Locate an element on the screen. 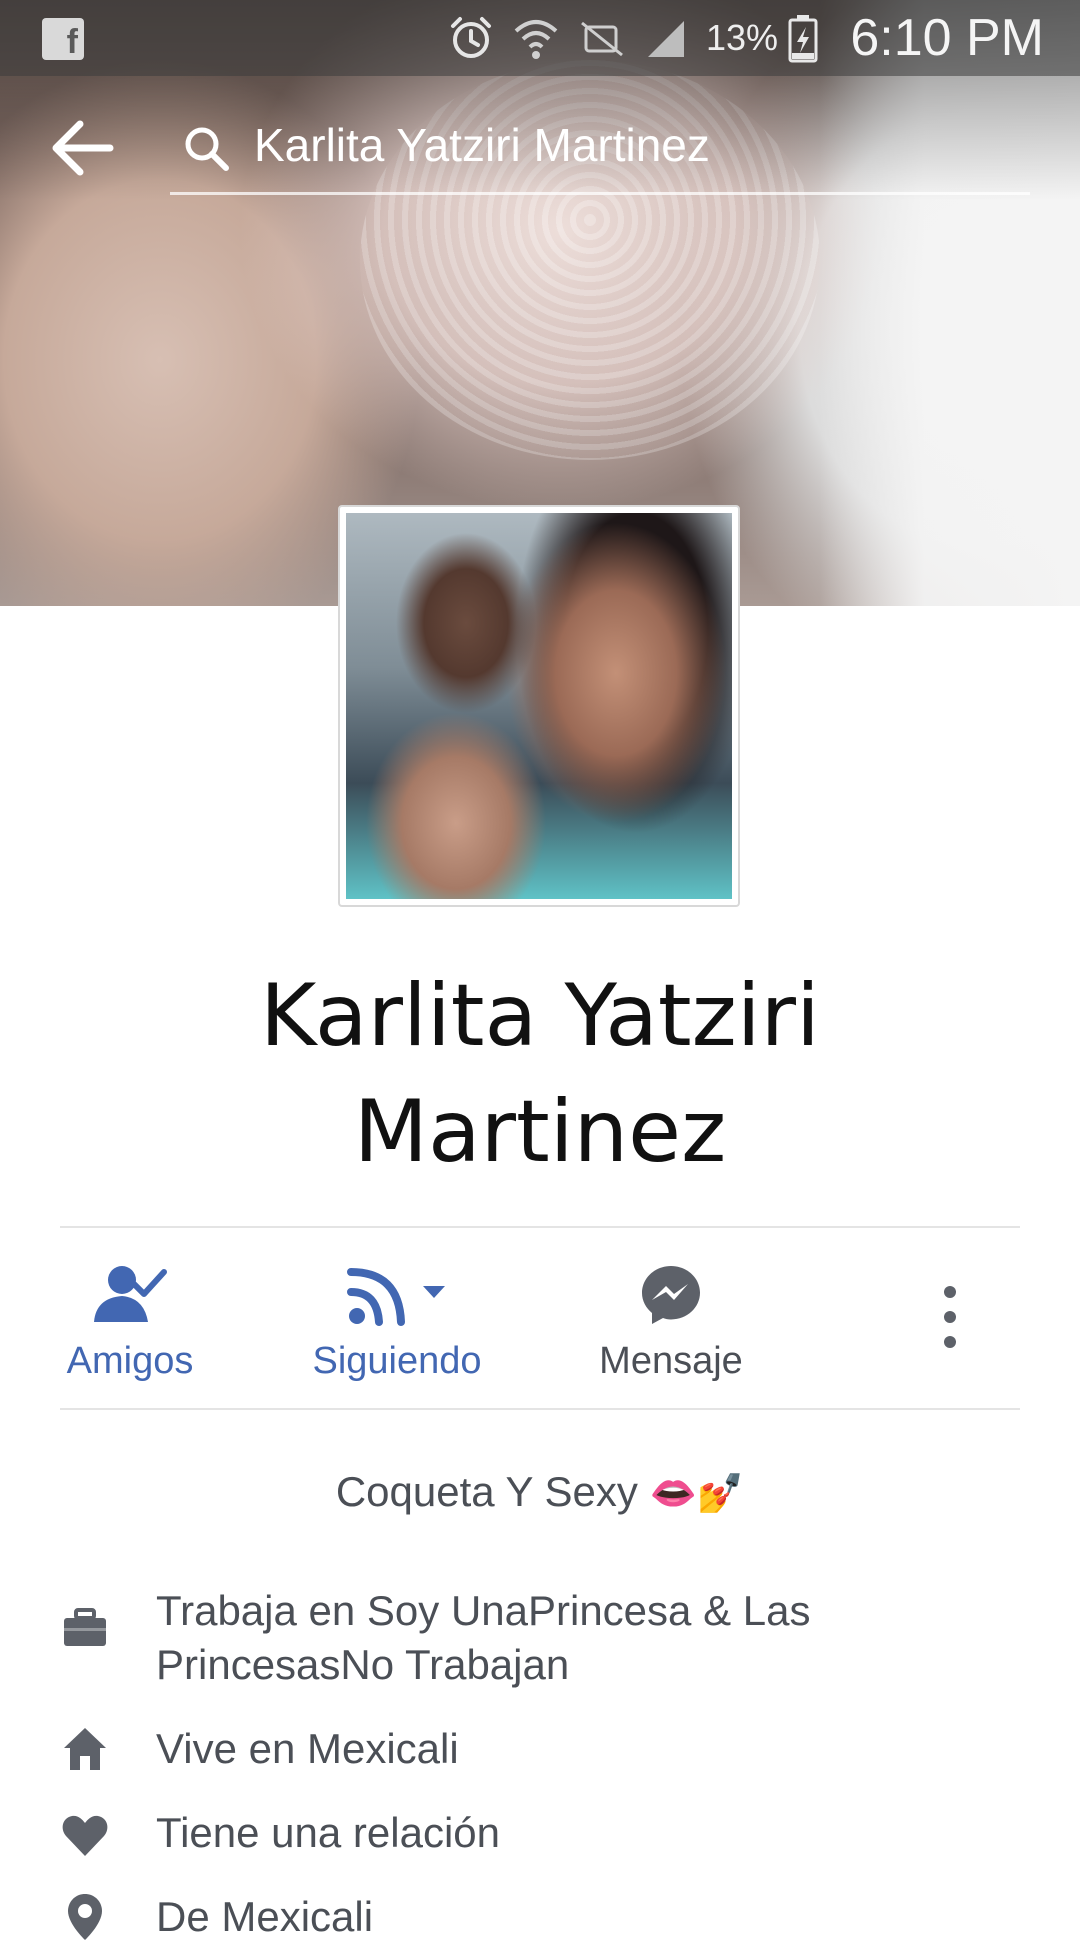 This screenshot has height=1950, width=1080. info-text: De Mexicali is located at coordinates (265, 1916).